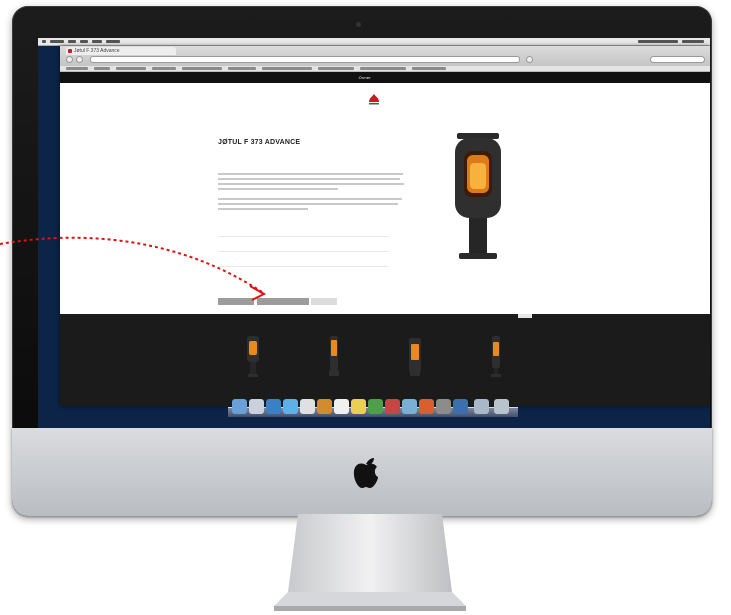 The width and height of the screenshot is (731, 615). What do you see at coordinates (324, 406) in the screenshot?
I see `contacts-icon` at bounding box center [324, 406].